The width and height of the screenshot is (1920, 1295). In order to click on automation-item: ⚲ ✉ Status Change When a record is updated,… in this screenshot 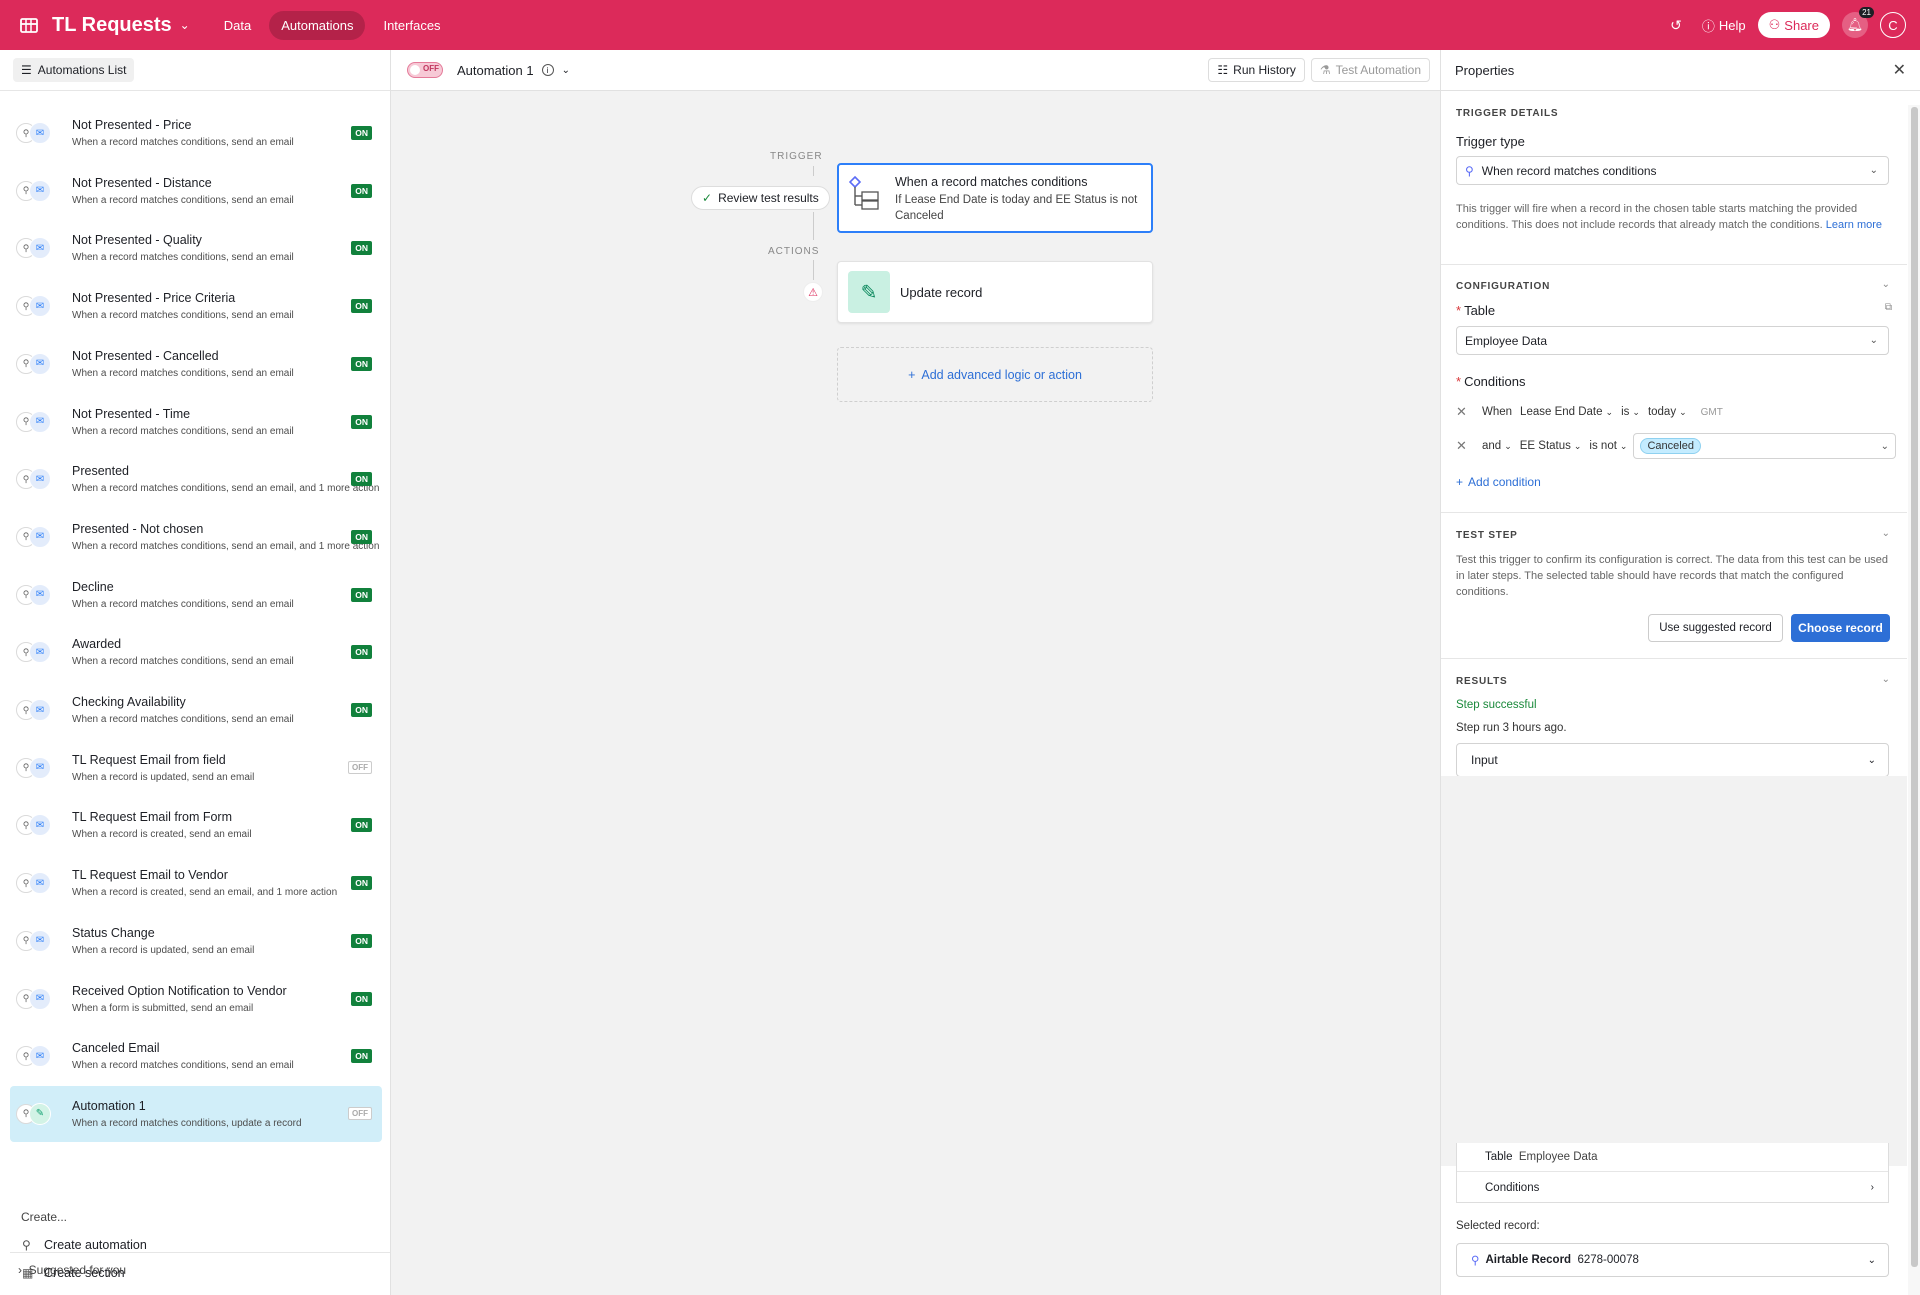, I will do `click(196, 941)`.